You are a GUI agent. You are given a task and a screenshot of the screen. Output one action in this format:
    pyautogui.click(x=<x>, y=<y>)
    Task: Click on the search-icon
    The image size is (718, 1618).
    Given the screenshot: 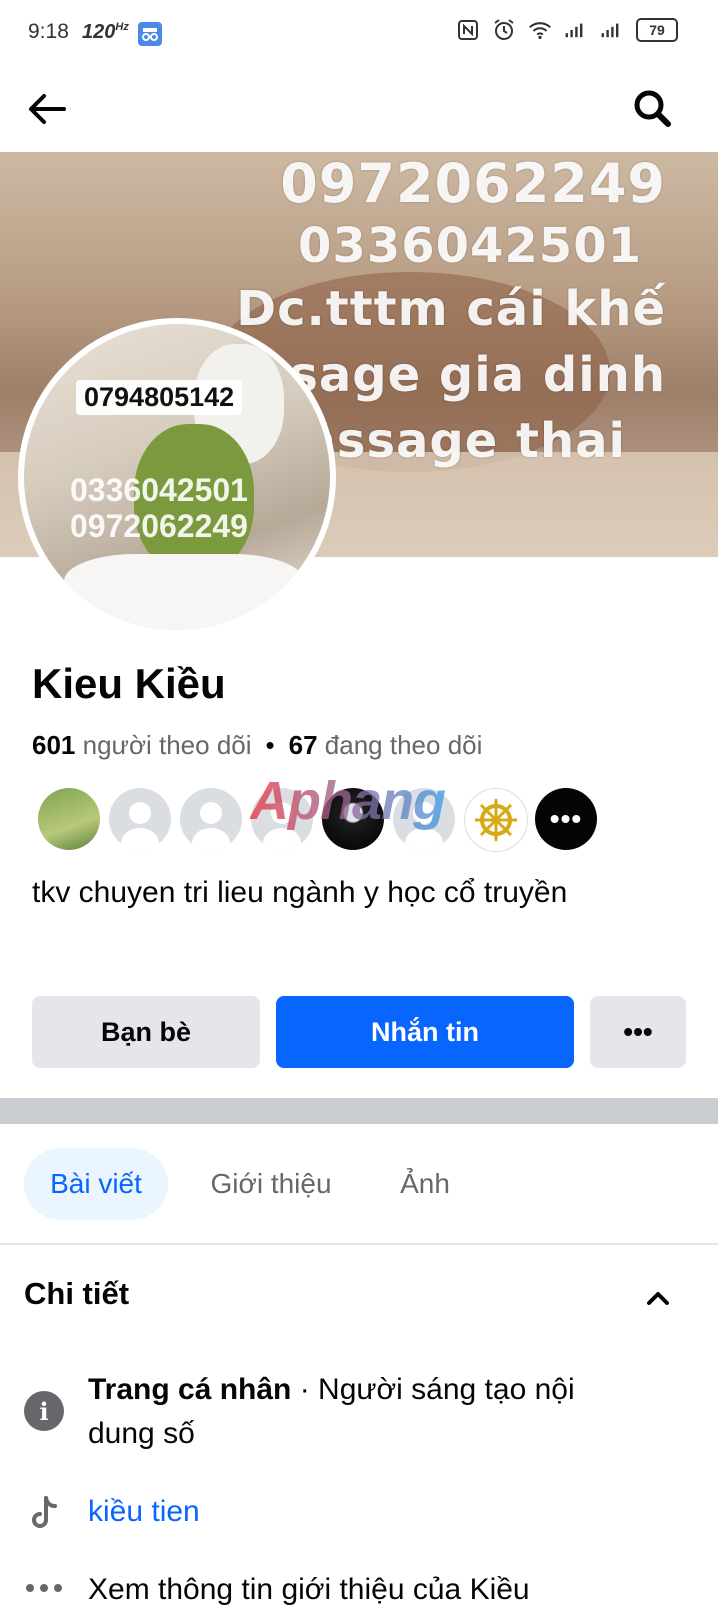 What is the action you would take?
    pyautogui.click(x=652, y=108)
    